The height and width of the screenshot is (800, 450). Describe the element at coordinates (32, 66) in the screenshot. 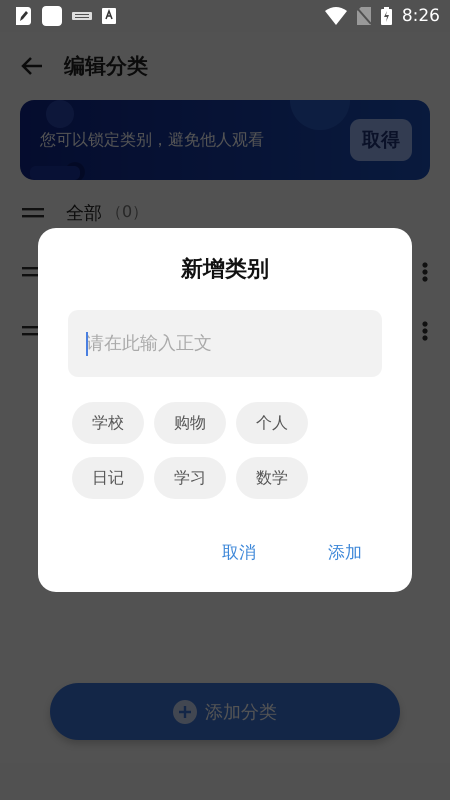

I see `back-button` at that location.